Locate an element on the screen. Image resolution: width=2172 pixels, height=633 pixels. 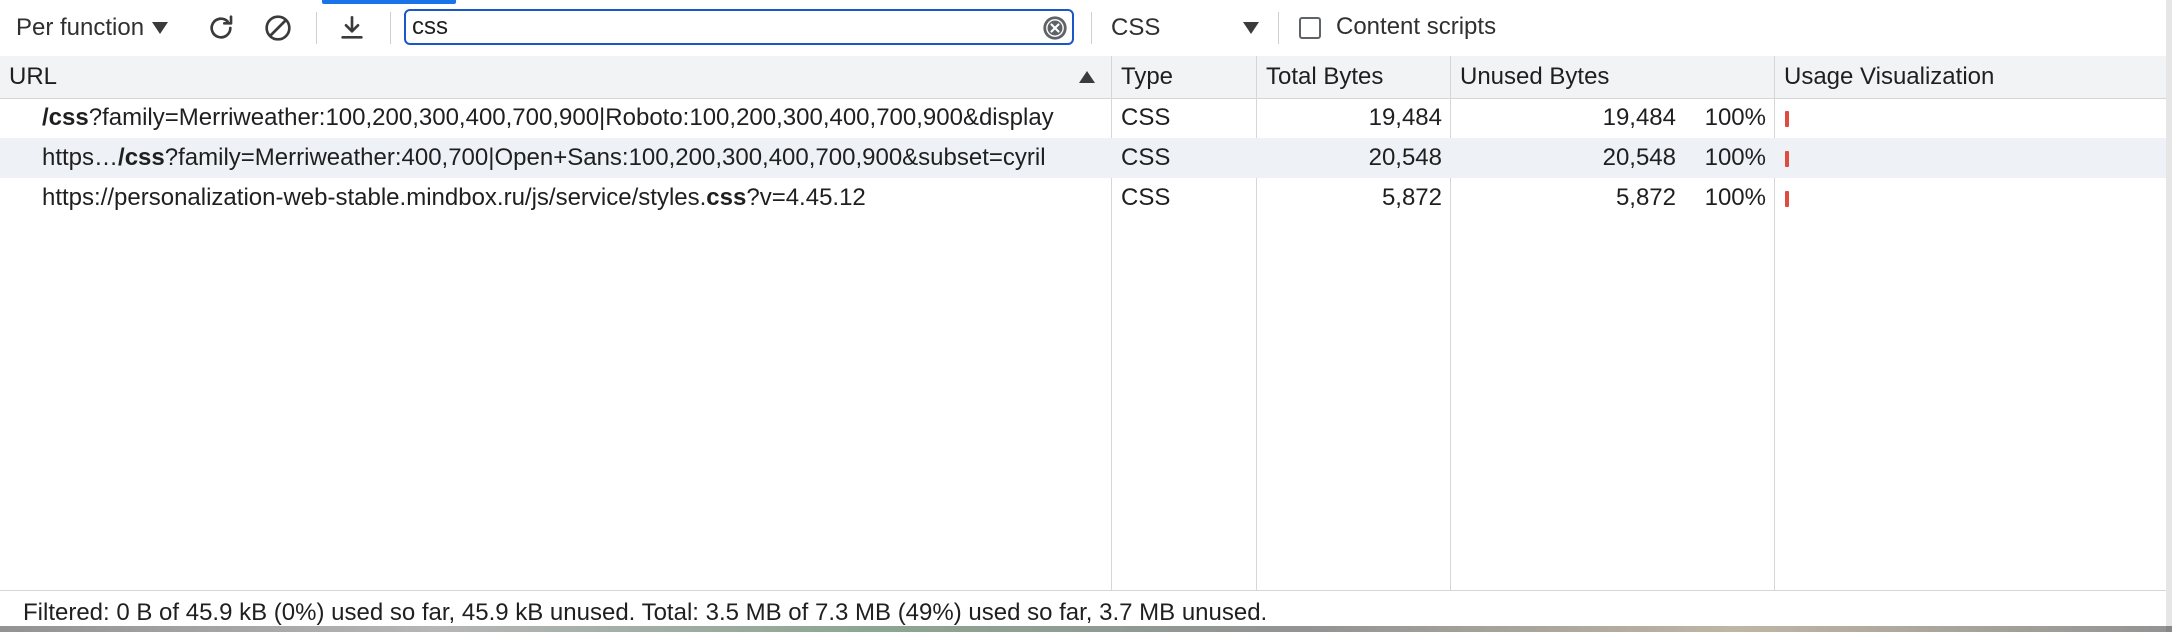
clear-filter-button is located at coordinates (1055, 28).